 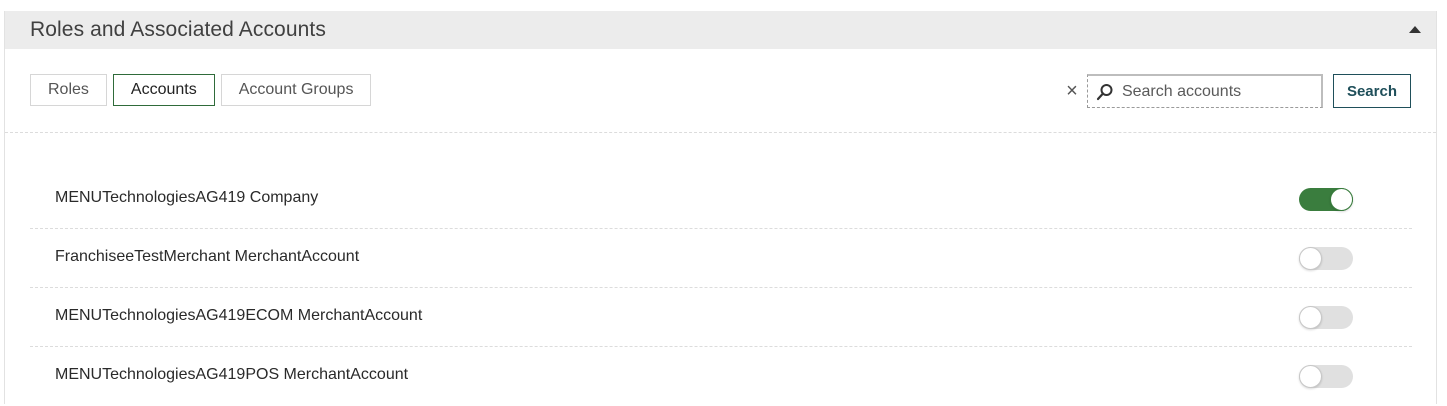 I want to click on account-name: FranchiseeTestMerchant MerchantAccount, so click(x=207, y=256).